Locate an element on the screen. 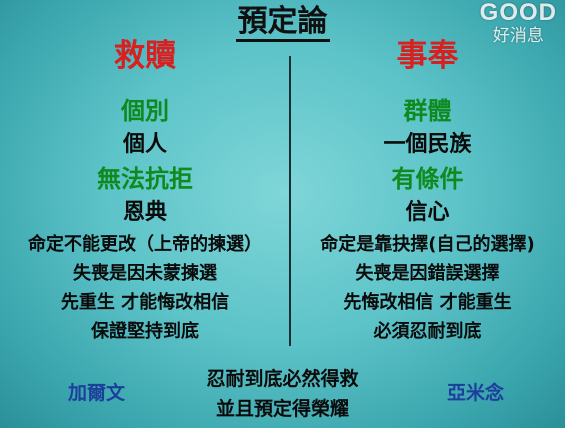 The image size is (565, 428). left-line-7: 先重生 才能悔改相信 is located at coordinates (145, 302).